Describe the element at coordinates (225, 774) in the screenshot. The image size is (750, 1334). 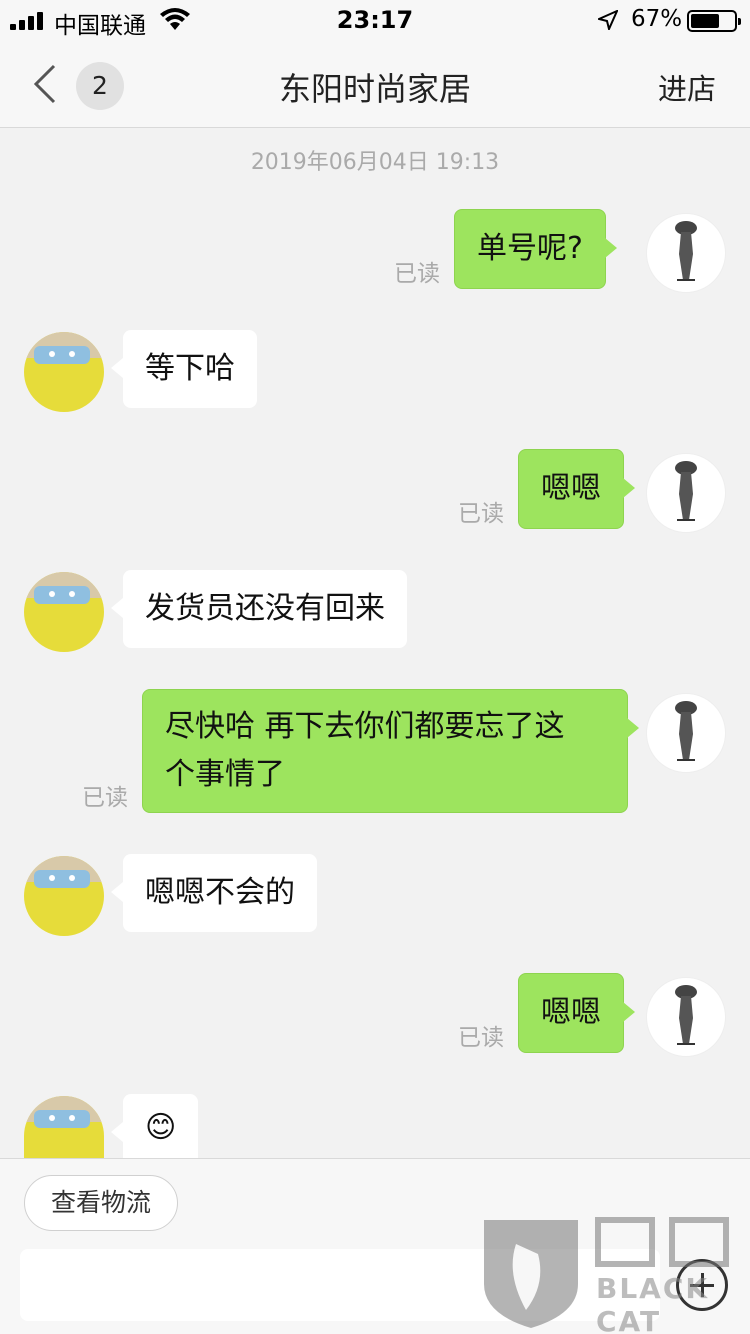
I see `message-line: 个事情了` at that location.